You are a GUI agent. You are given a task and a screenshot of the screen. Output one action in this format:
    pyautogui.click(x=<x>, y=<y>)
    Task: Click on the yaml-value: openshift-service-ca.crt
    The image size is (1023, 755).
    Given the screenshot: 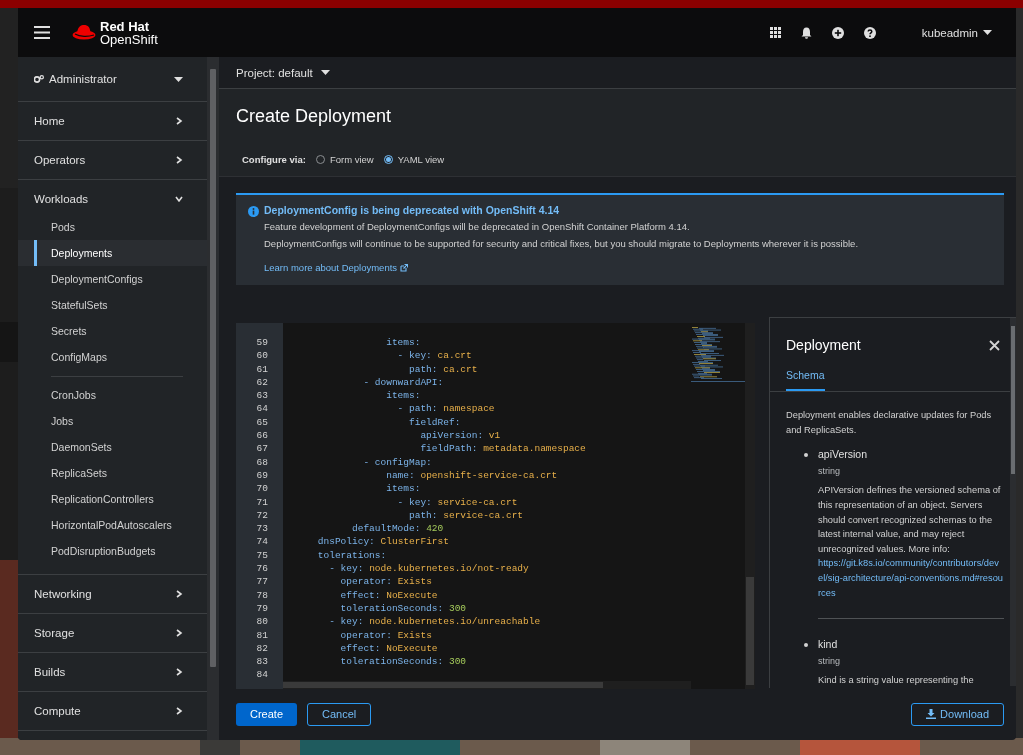 What is the action you would take?
    pyautogui.click(x=489, y=476)
    